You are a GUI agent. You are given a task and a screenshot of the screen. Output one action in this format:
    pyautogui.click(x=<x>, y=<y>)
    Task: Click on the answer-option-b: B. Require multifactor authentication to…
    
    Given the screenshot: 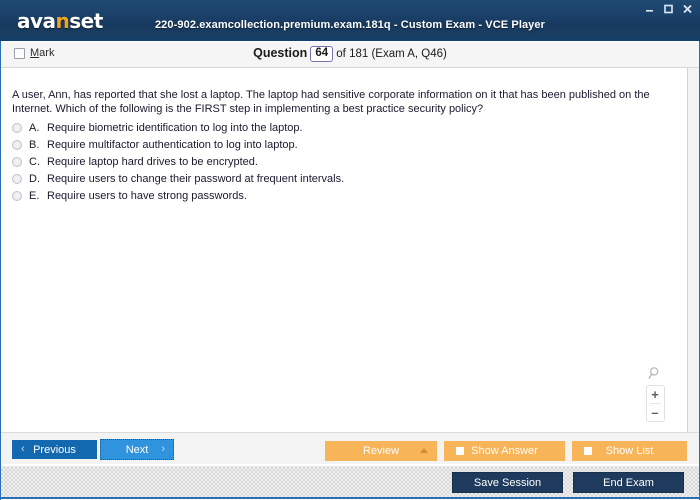 What is the action you would take?
    pyautogui.click(x=312, y=145)
    